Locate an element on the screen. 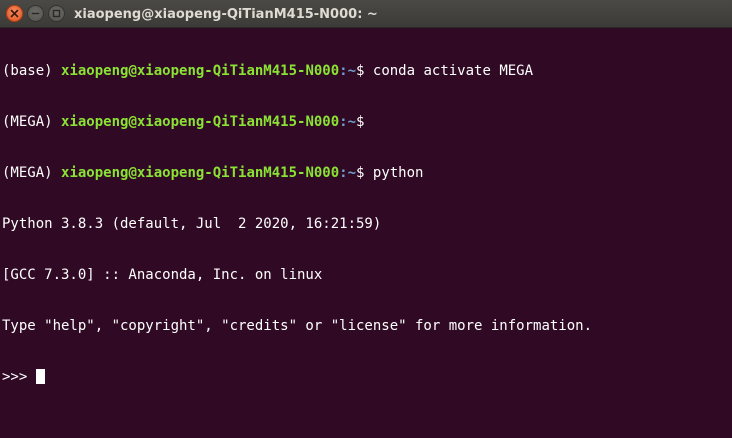  close-button is located at coordinates (14, 13).